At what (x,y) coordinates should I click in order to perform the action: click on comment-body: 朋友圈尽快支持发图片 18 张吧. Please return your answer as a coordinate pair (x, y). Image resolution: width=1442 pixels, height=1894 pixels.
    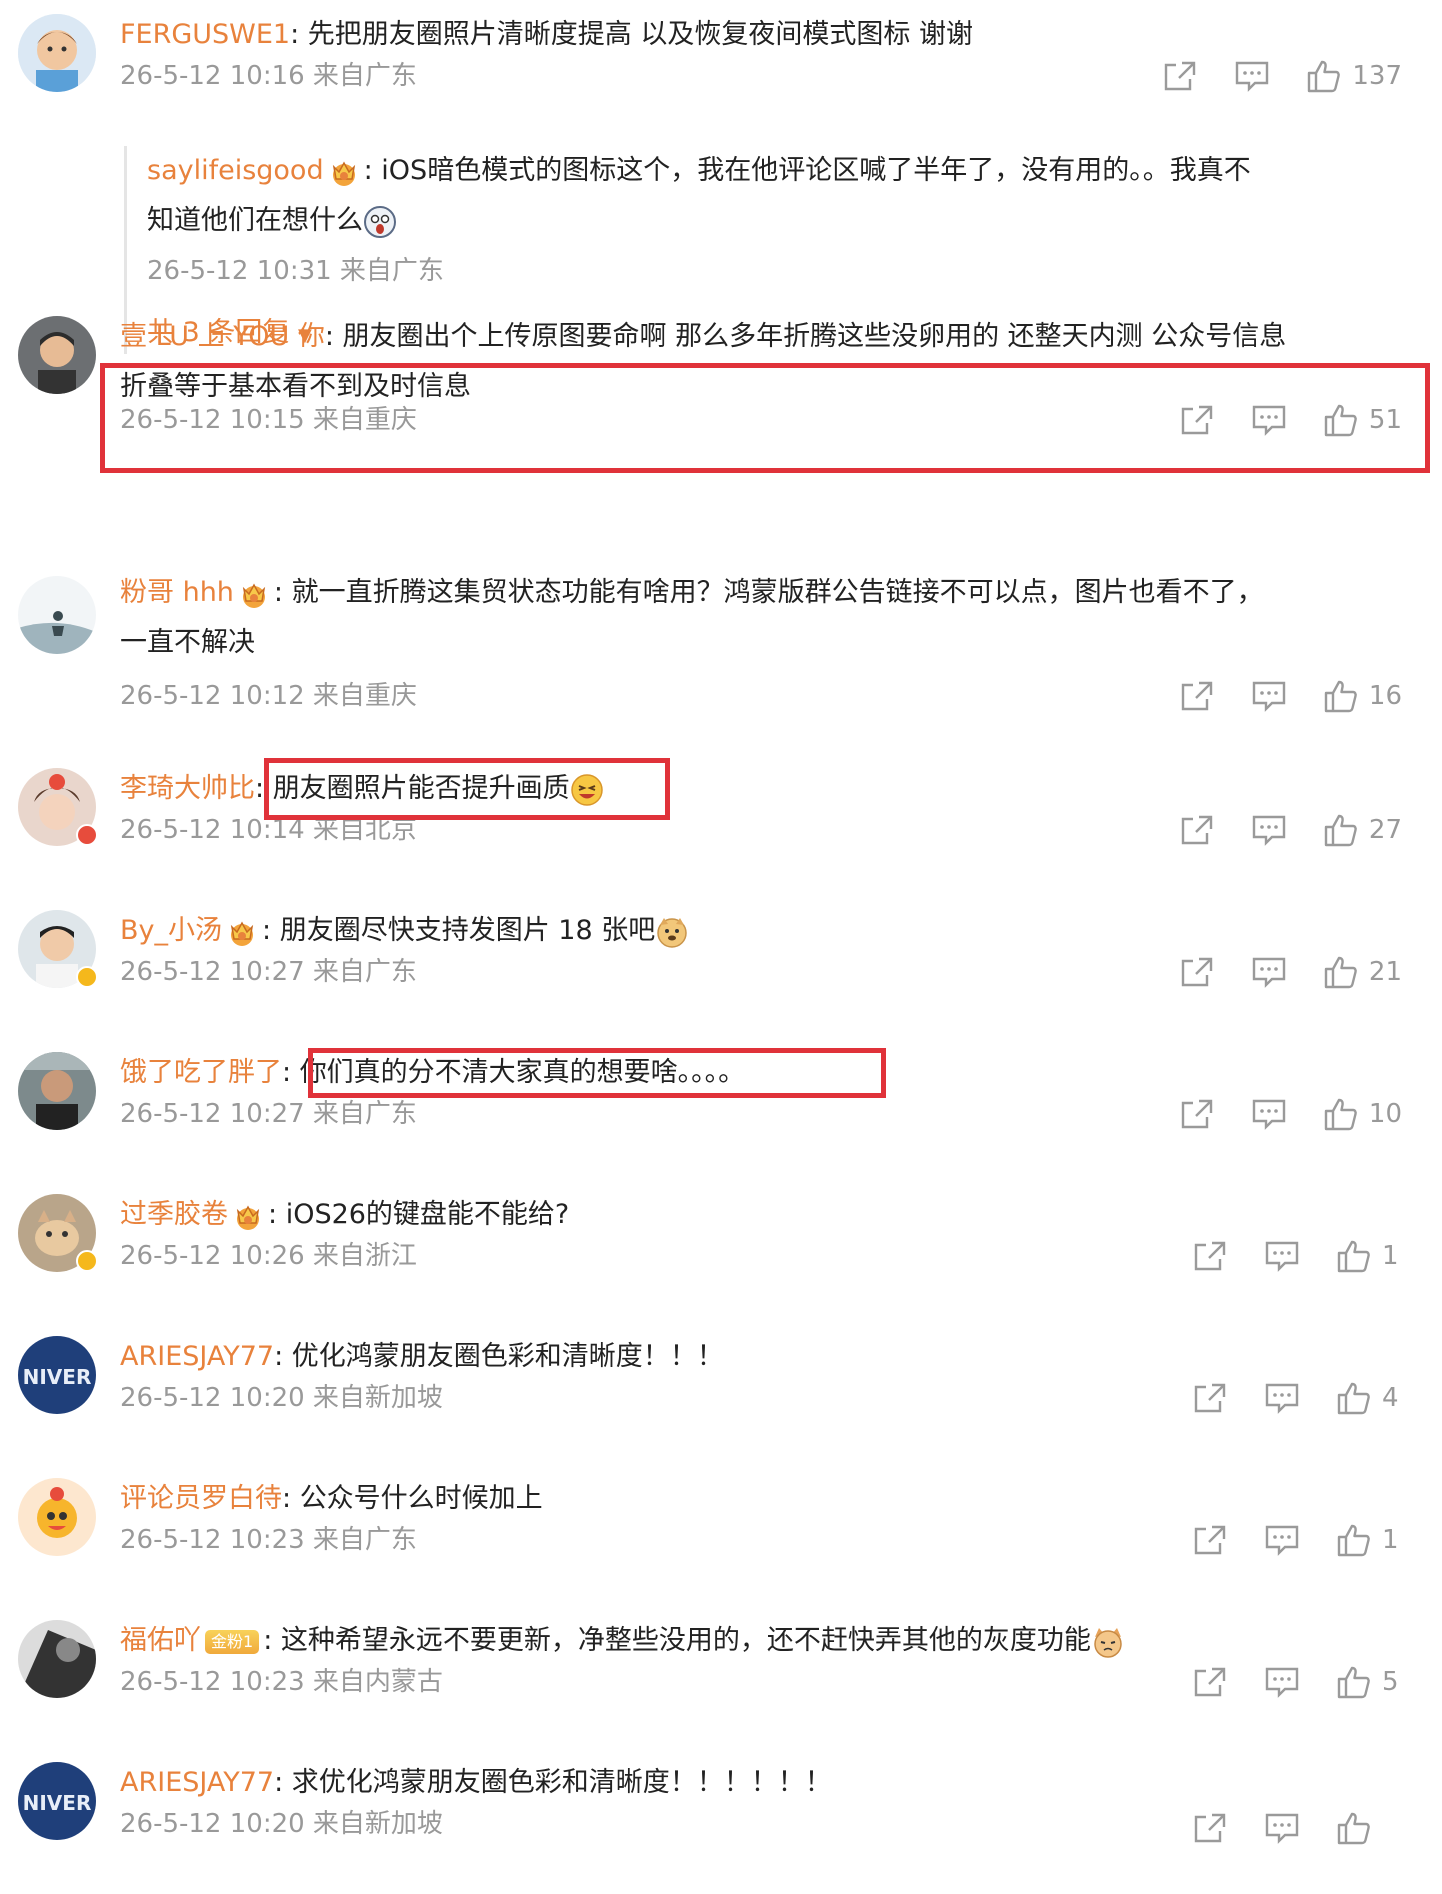
    Looking at the image, I should click on (467, 930).